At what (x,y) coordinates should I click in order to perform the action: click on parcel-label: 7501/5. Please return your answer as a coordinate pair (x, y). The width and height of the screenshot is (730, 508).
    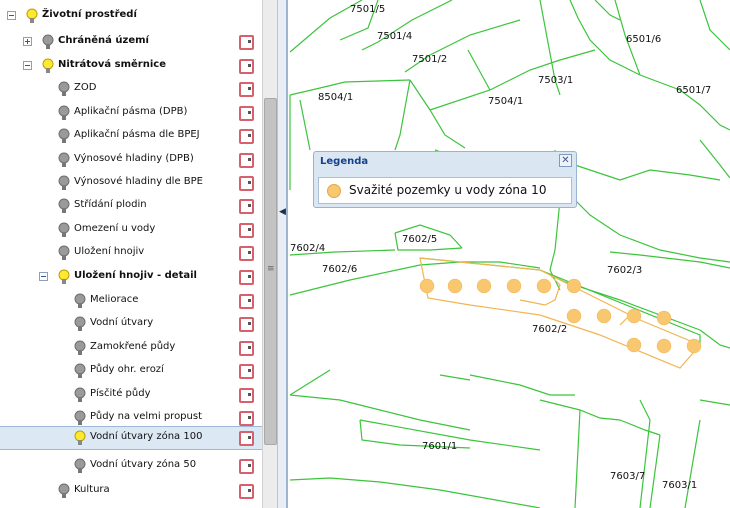
    Looking at the image, I should click on (367, 9).